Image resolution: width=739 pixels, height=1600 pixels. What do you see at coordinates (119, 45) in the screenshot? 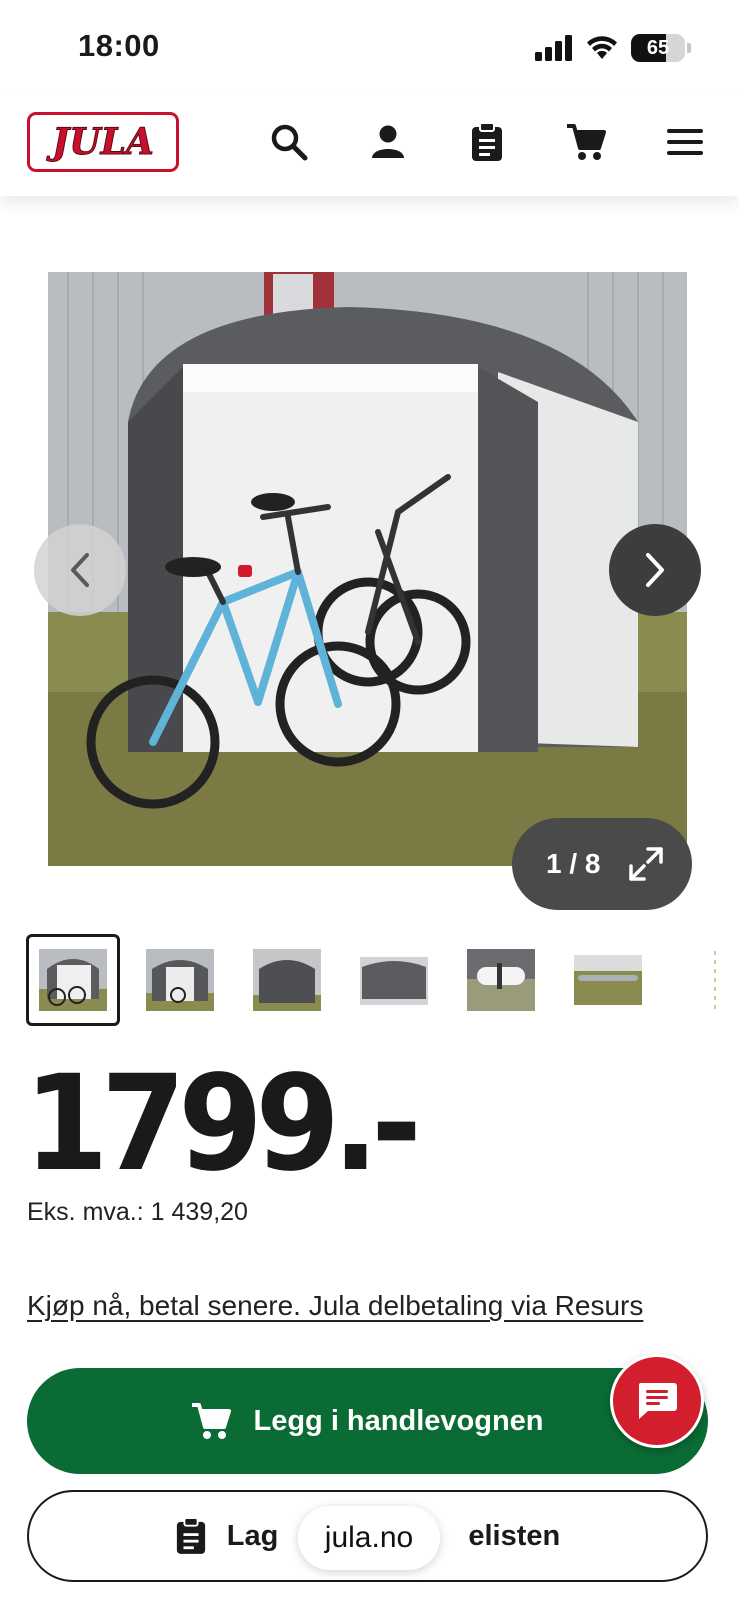
I see `status-time: 18:00` at bounding box center [119, 45].